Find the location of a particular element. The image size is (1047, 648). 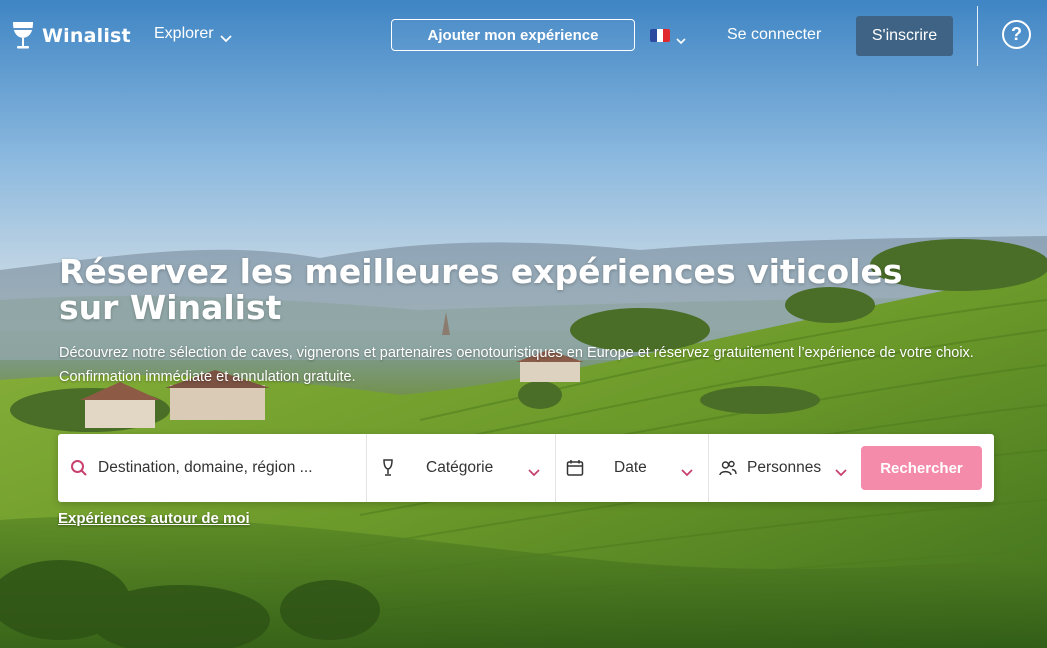

persons-dropdown: Personnes is located at coordinates (783, 468).